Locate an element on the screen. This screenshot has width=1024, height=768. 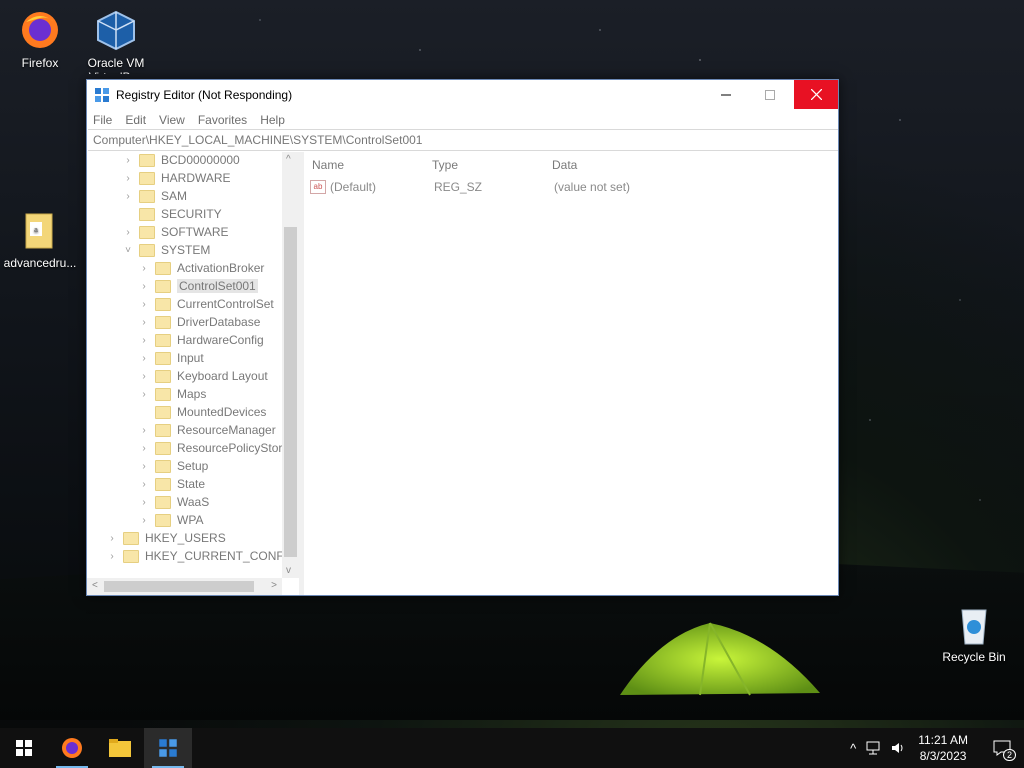
value-data: (value not set) is located at coordinates (592, 187).